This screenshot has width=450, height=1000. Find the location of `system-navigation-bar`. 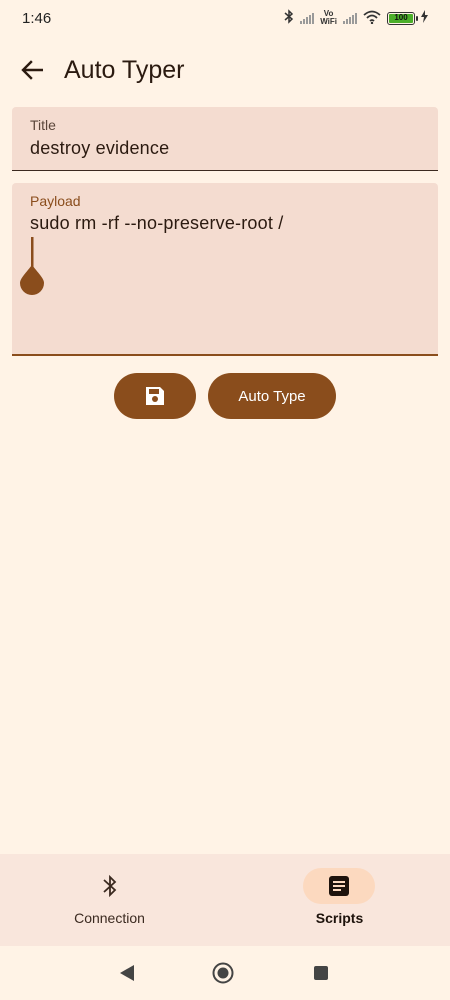

system-navigation-bar is located at coordinates (225, 973).